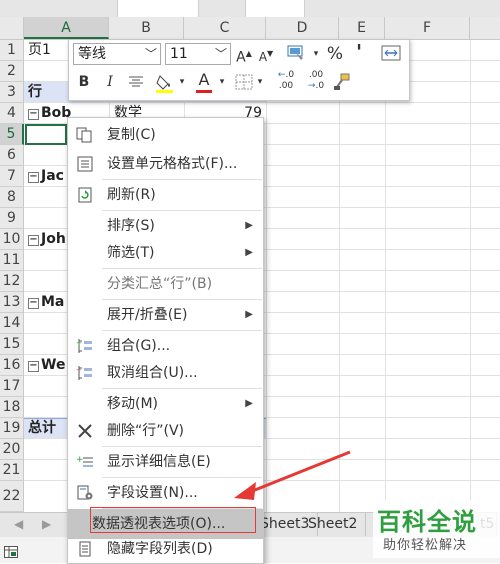 The width and height of the screenshot is (500, 564). What do you see at coordinates (225, 28) in the screenshot?
I see `column-header-c: C` at bounding box center [225, 28].